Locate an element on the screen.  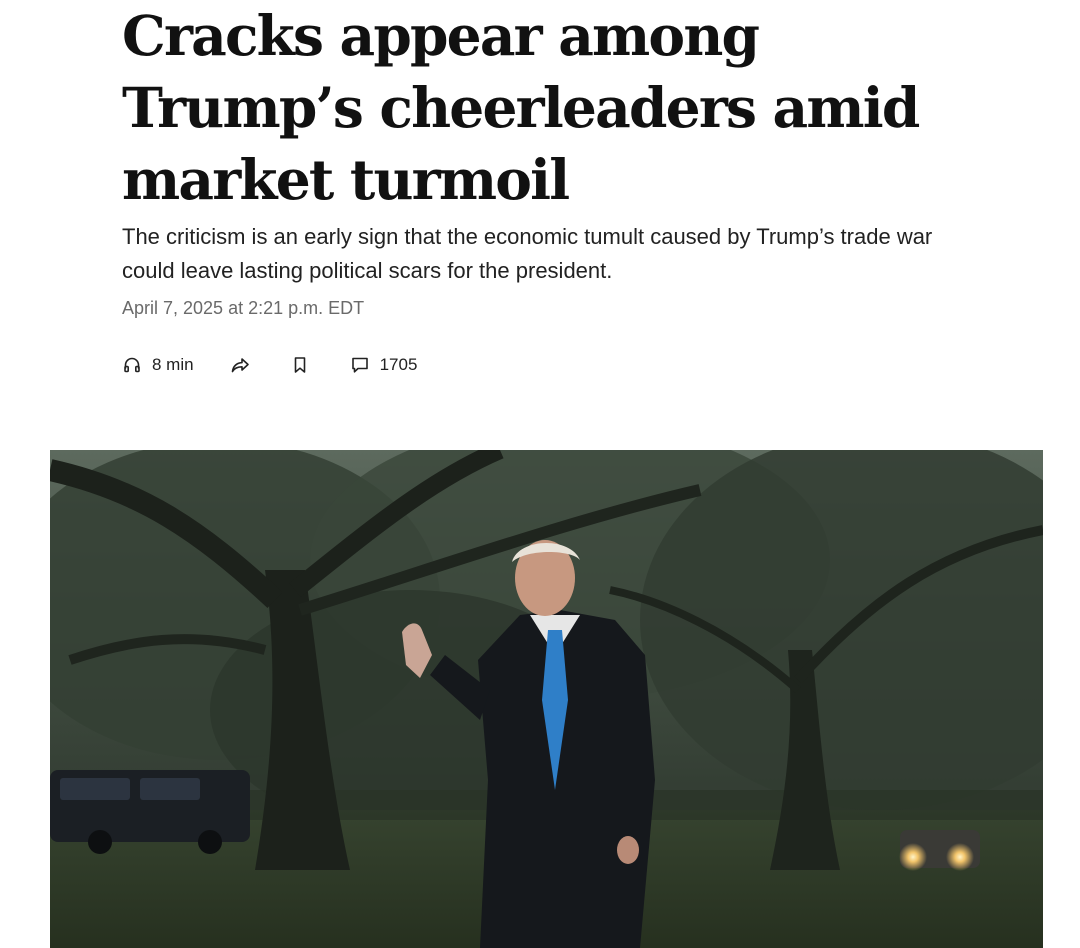
bookmark-icon is located at coordinates (300, 365).